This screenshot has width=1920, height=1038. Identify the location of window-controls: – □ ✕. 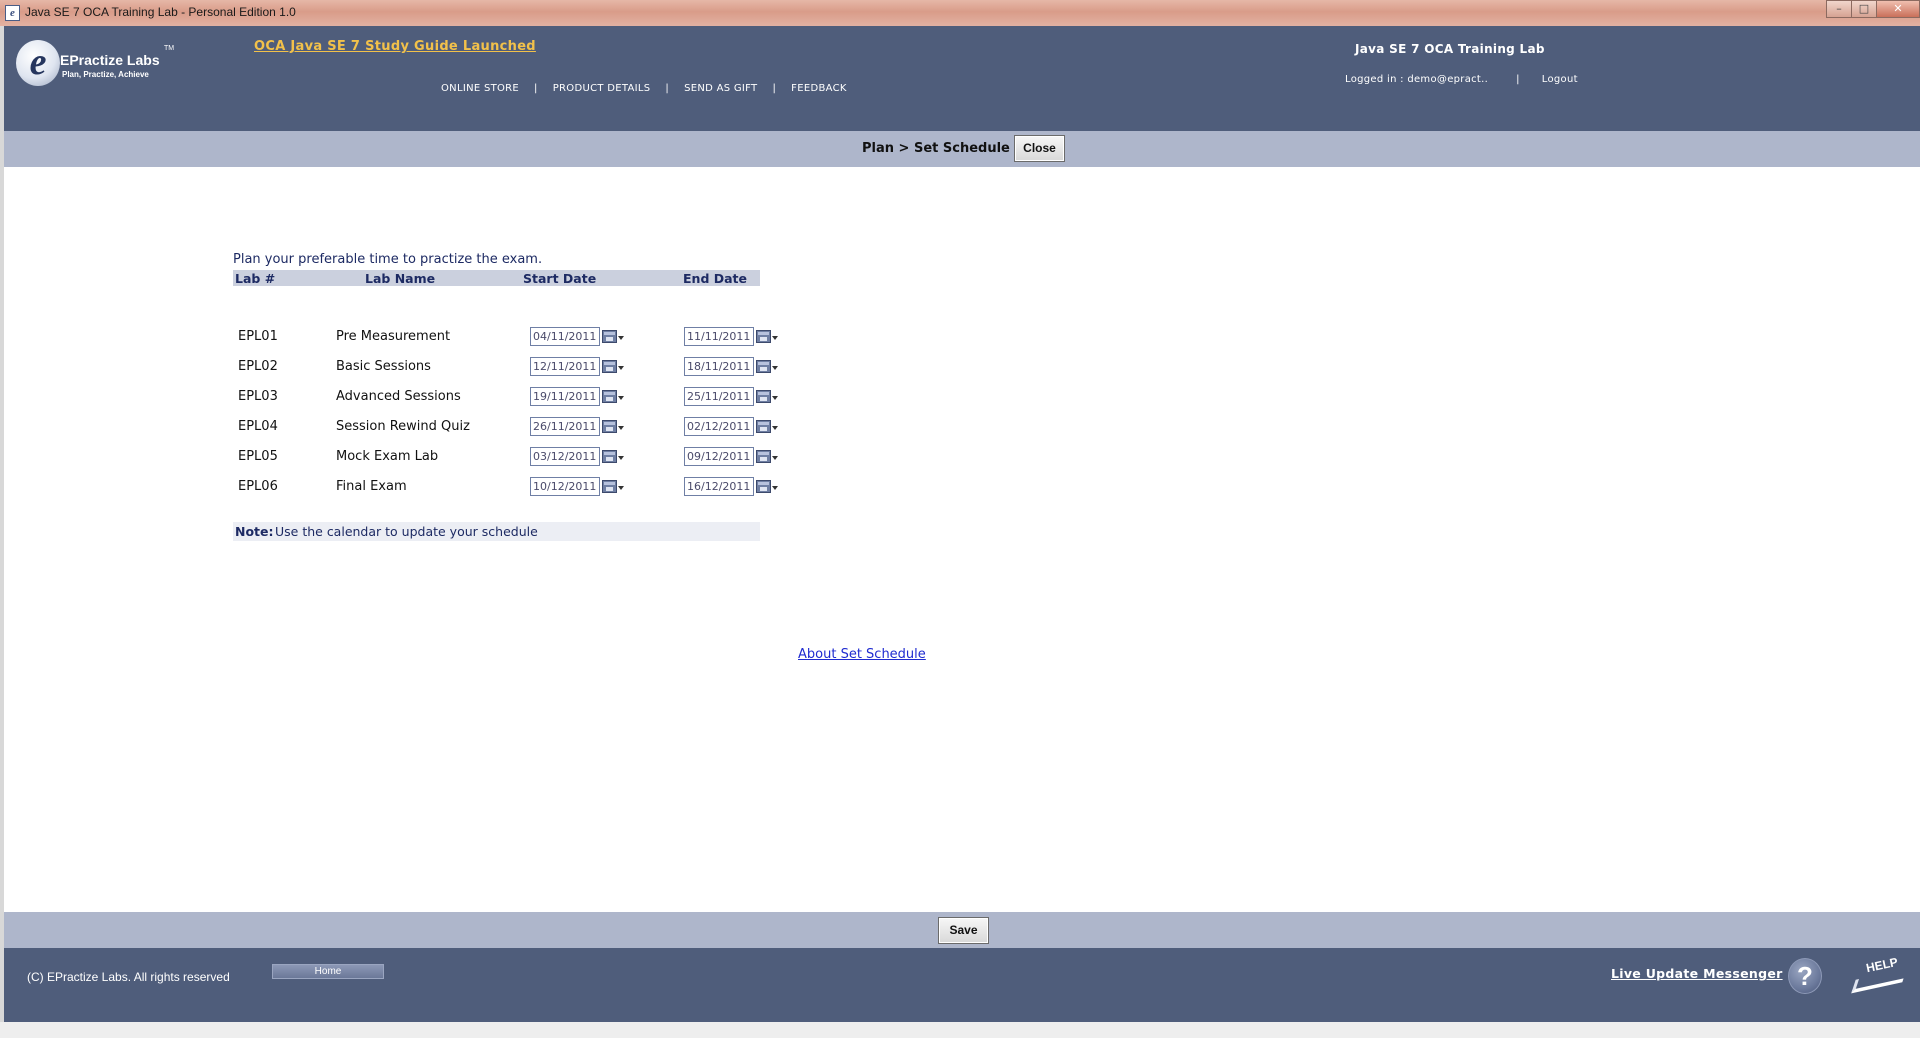
(1873, 10).